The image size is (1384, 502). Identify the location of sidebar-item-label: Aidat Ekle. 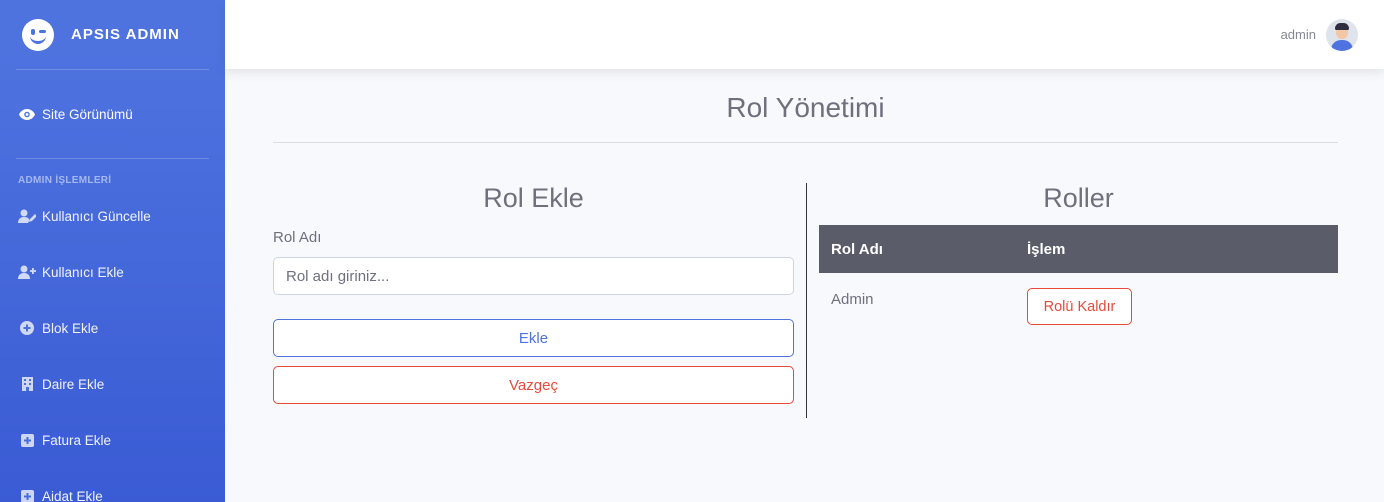
(72, 495).